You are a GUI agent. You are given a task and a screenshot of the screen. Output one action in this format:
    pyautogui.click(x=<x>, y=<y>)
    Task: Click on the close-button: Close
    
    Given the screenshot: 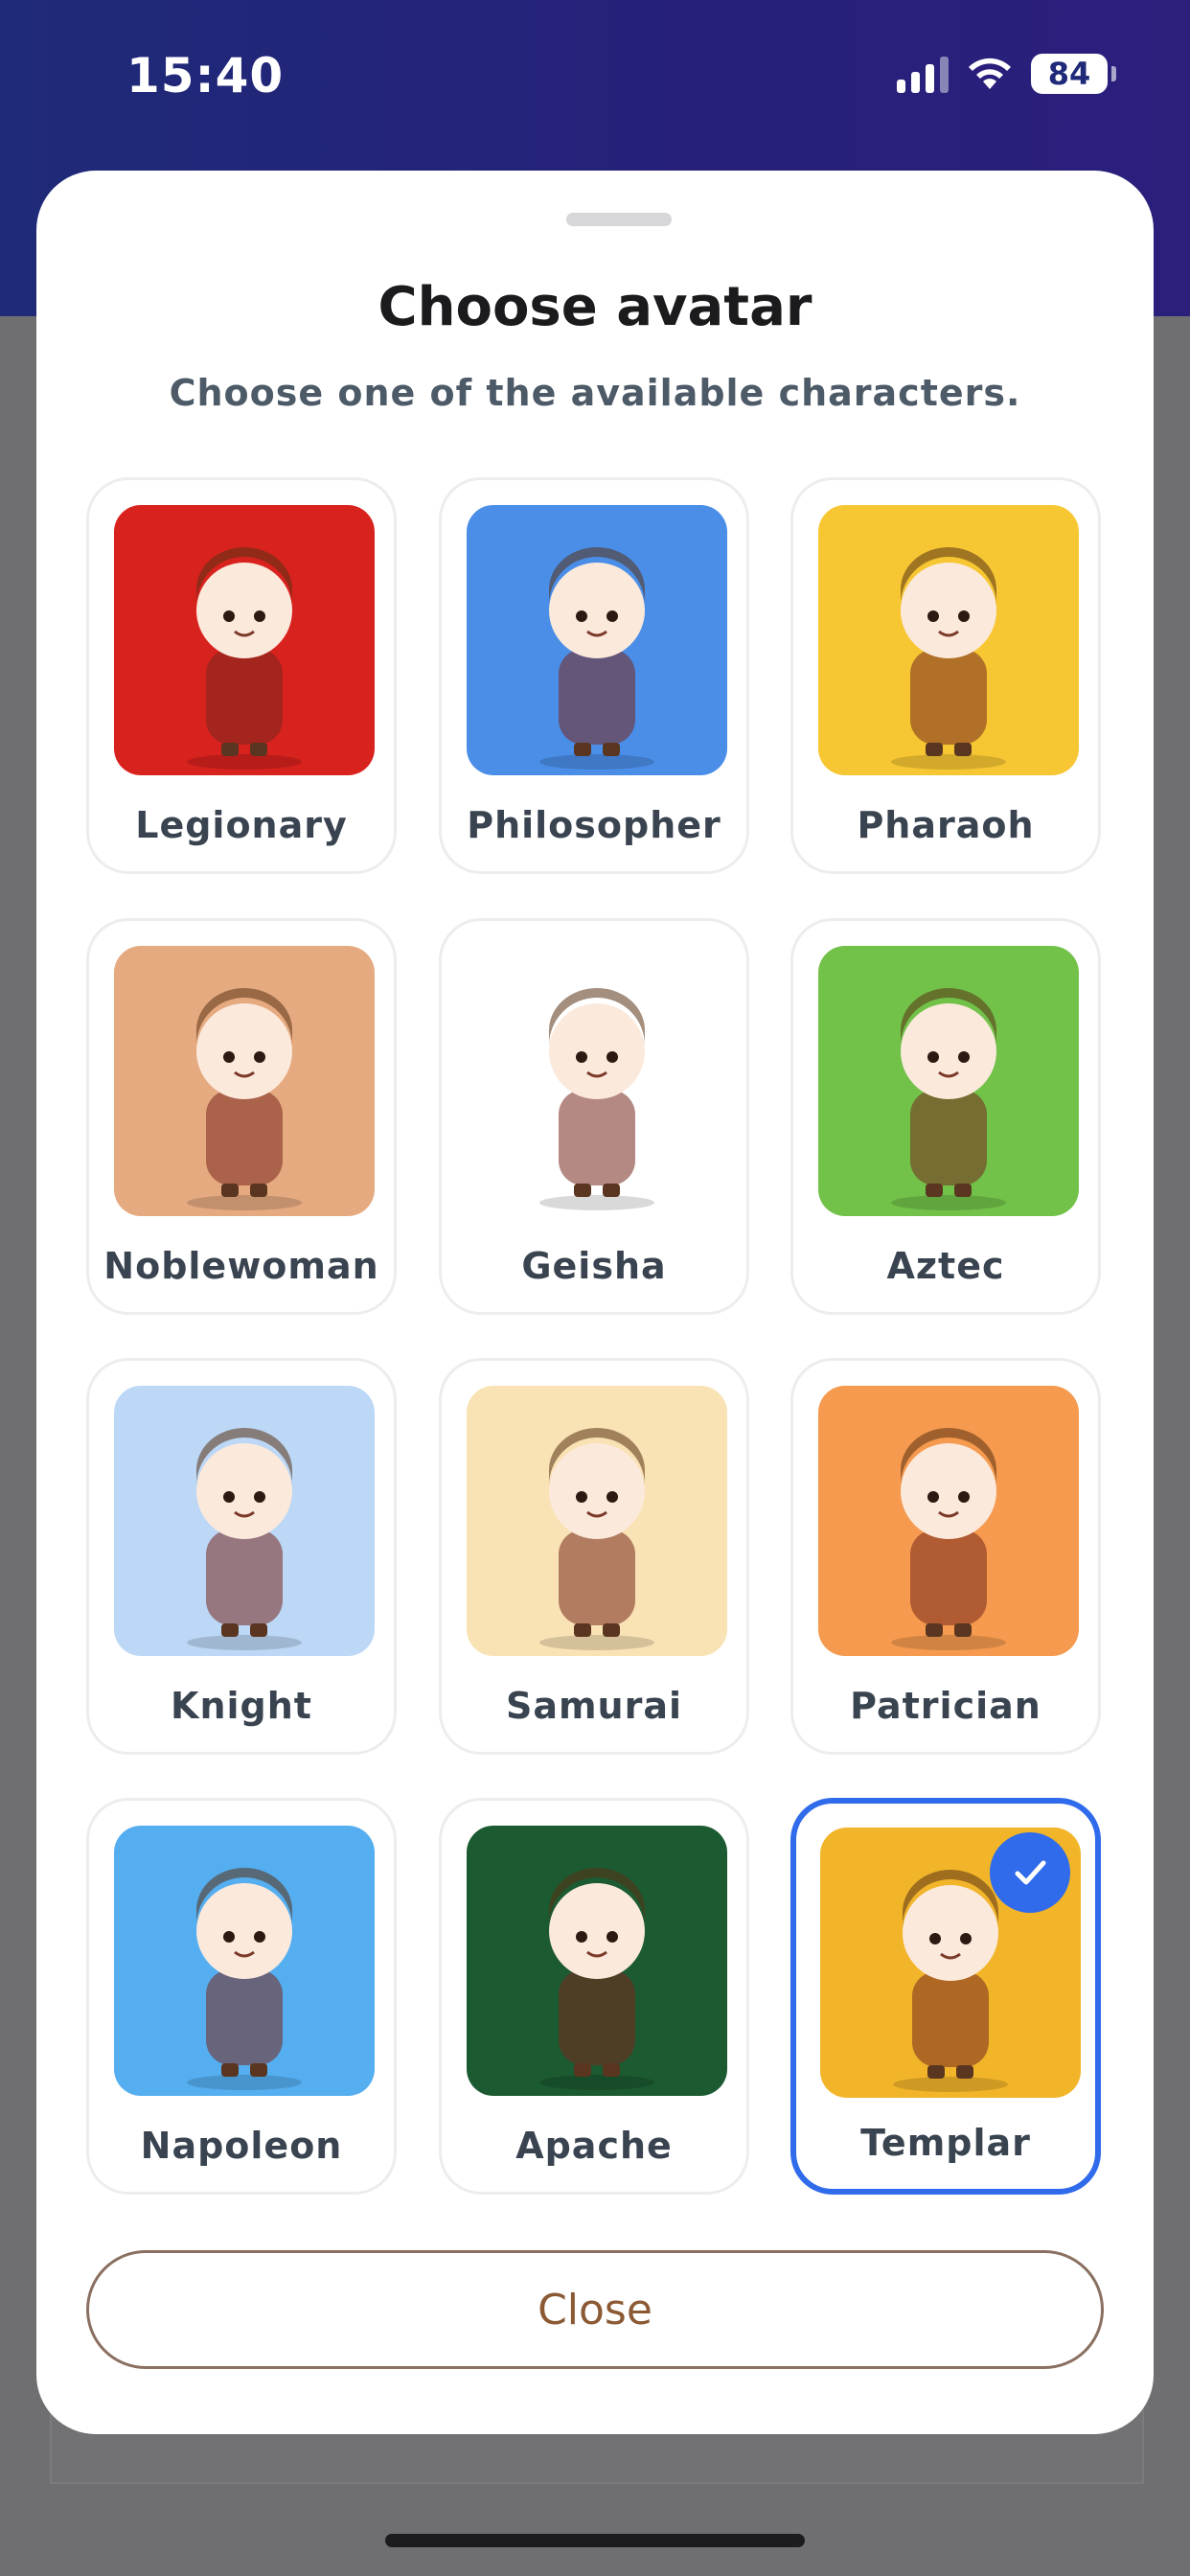 What is the action you would take?
    pyautogui.click(x=595, y=2309)
    